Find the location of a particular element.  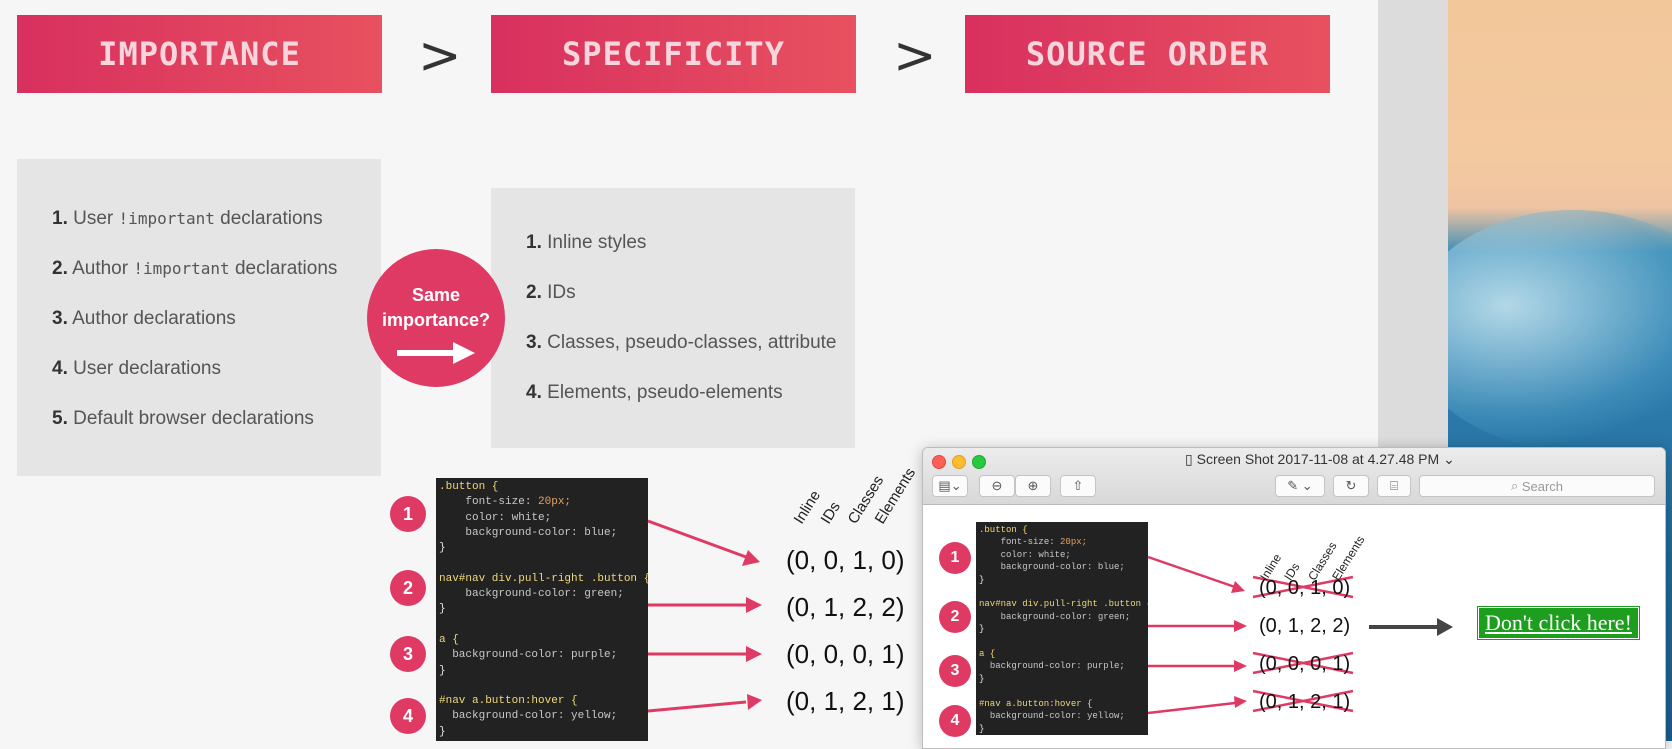

result-arrowhead is located at coordinates (1445, 627).